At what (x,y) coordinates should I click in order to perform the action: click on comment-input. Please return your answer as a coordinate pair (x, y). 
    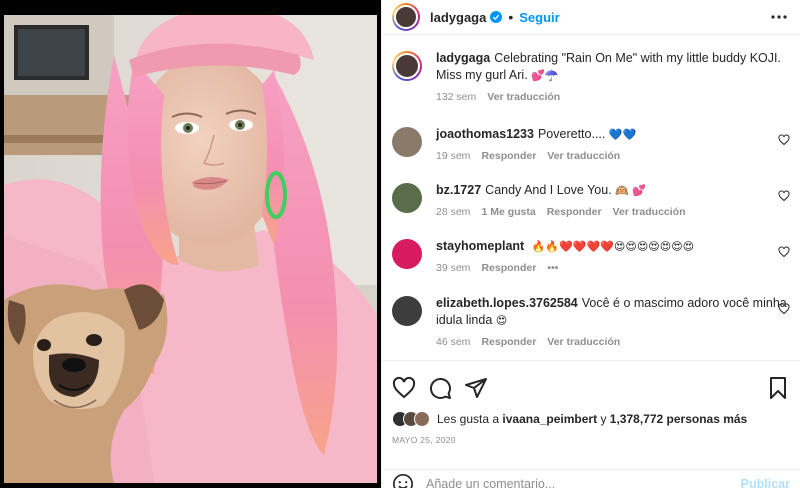
    Looking at the image, I should click on (583, 482).